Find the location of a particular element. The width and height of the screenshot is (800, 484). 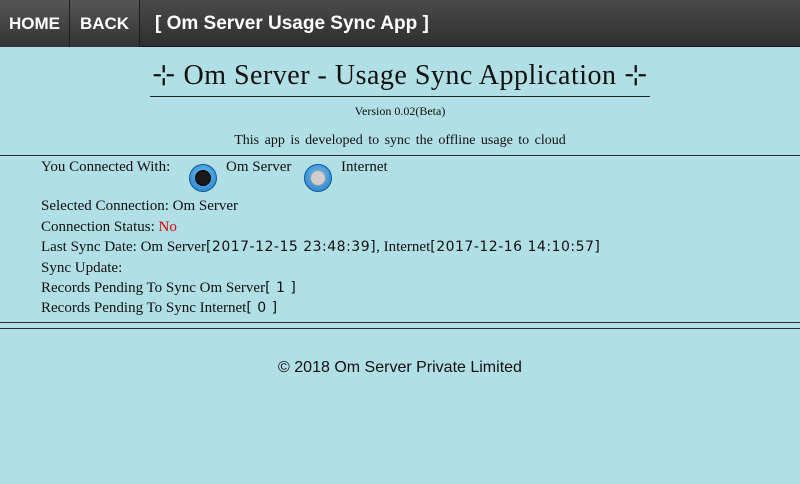

footer-copyright: © 2018 Om Server Private Limited is located at coordinates (400, 367).